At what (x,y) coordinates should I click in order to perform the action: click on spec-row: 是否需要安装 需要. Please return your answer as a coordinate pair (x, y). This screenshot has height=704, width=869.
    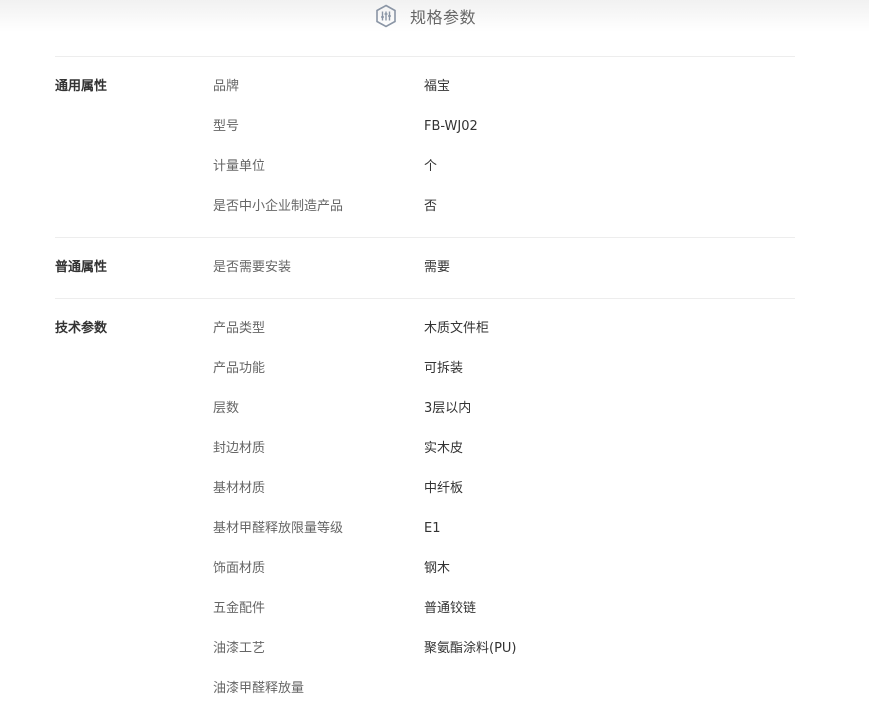
    Looking at the image, I should click on (434, 268).